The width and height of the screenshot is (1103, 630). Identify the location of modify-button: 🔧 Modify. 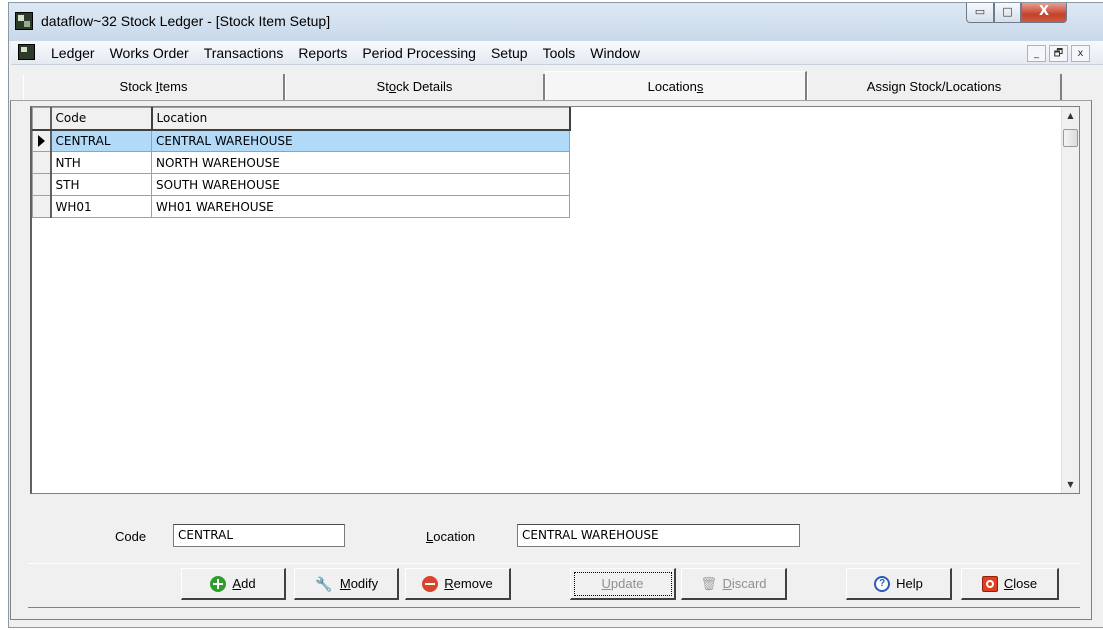
(346, 584).